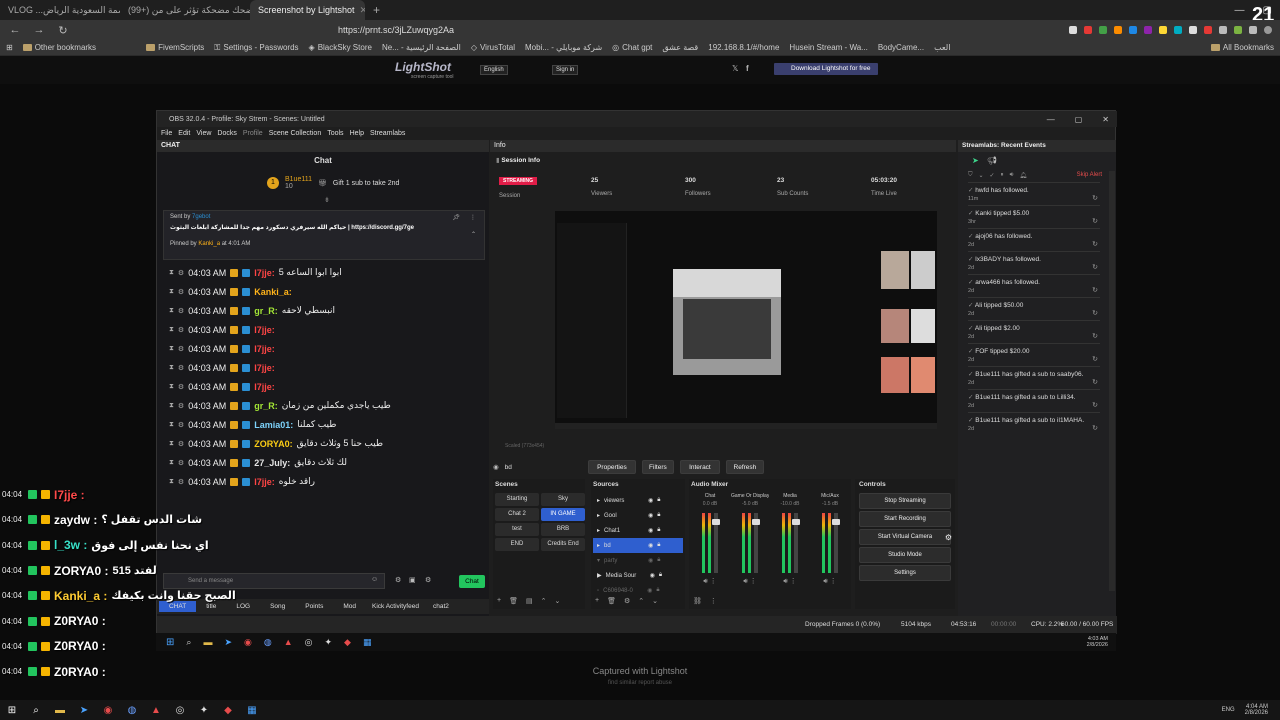 This screenshot has width=1280, height=720. What do you see at coordinates (204, 710) in the screenshot?
I see `app-icon: ✦` at bounding box center [204, 710].